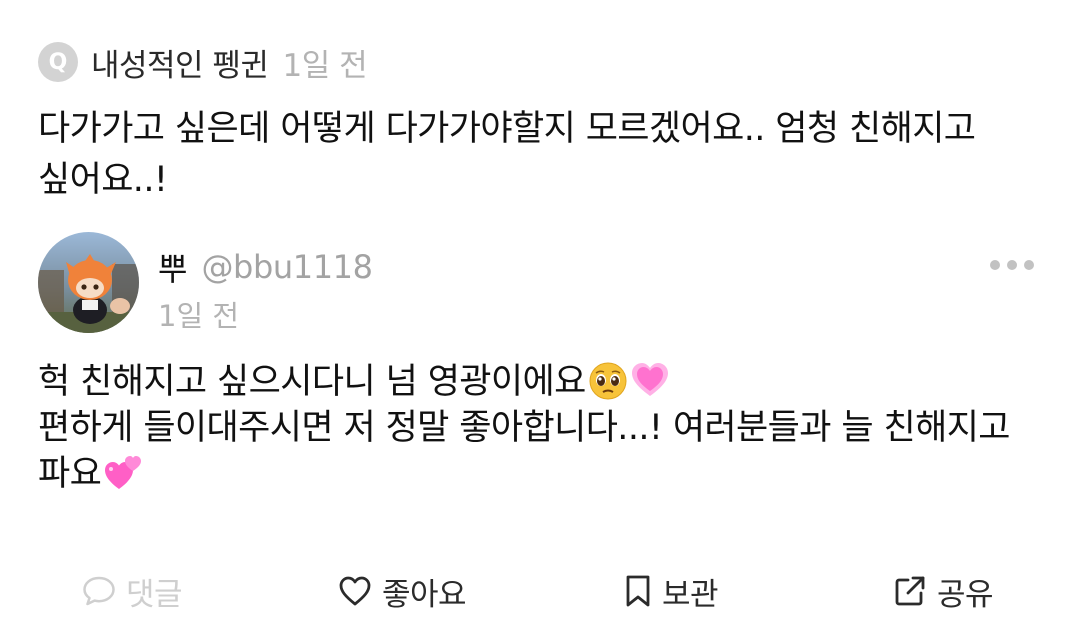 The image size is (1080, 627). What do you see at coordinates (287, 267) in the screenshot?
I see `answer-author-handle: @bbu1118` at bounding box center [287, 267].